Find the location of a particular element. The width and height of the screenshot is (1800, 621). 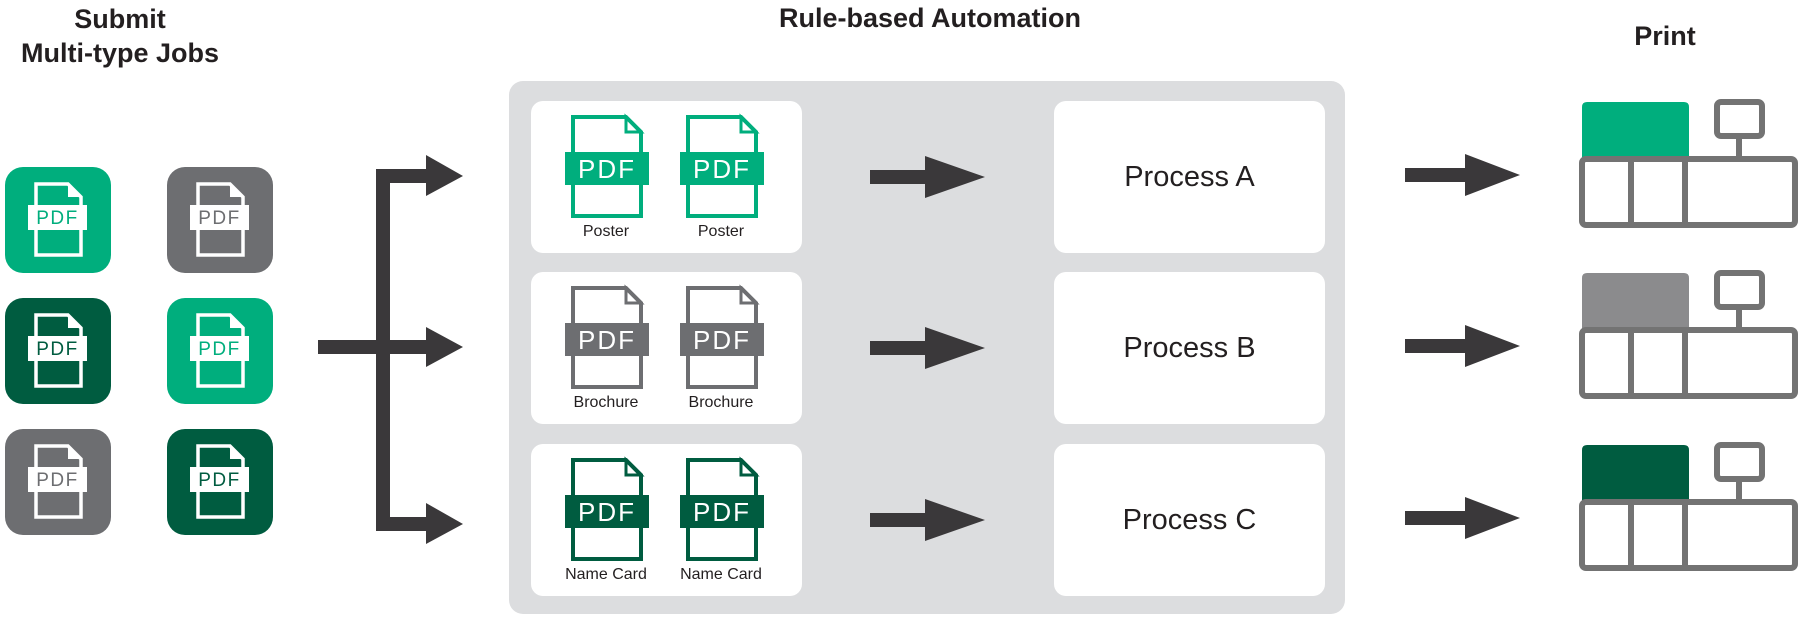

process-label: Process B is located at coordinates (1189, 347).